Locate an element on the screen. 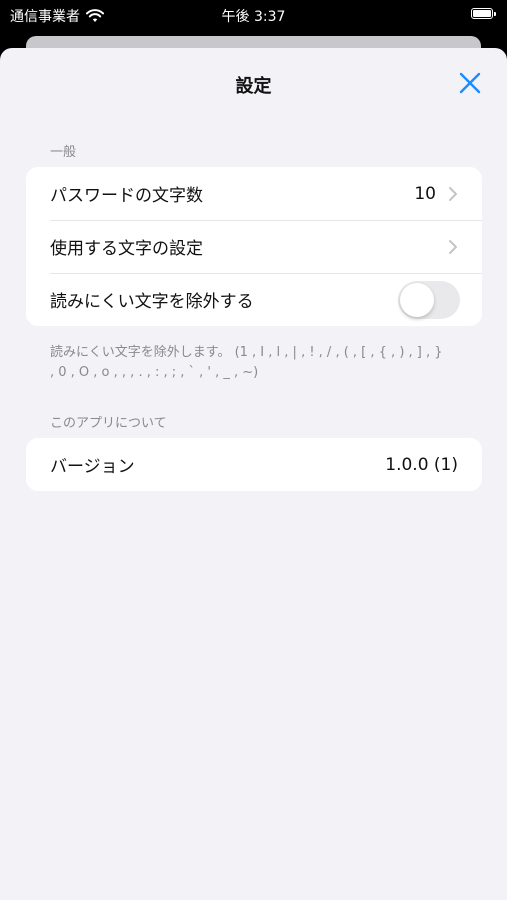  characters-setting-row: 使用する文字の設定 is located at coordinates (254, 246).